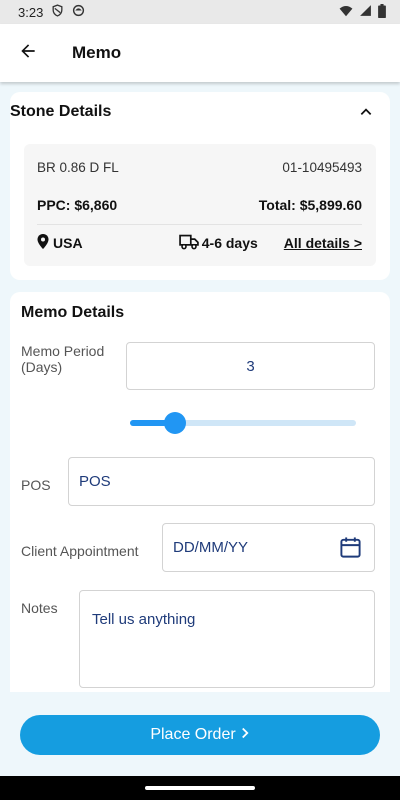  Describe the element at coordinates (227, 639) in the screenshot. I see `notes-textarea: Tell us anything` at that location.